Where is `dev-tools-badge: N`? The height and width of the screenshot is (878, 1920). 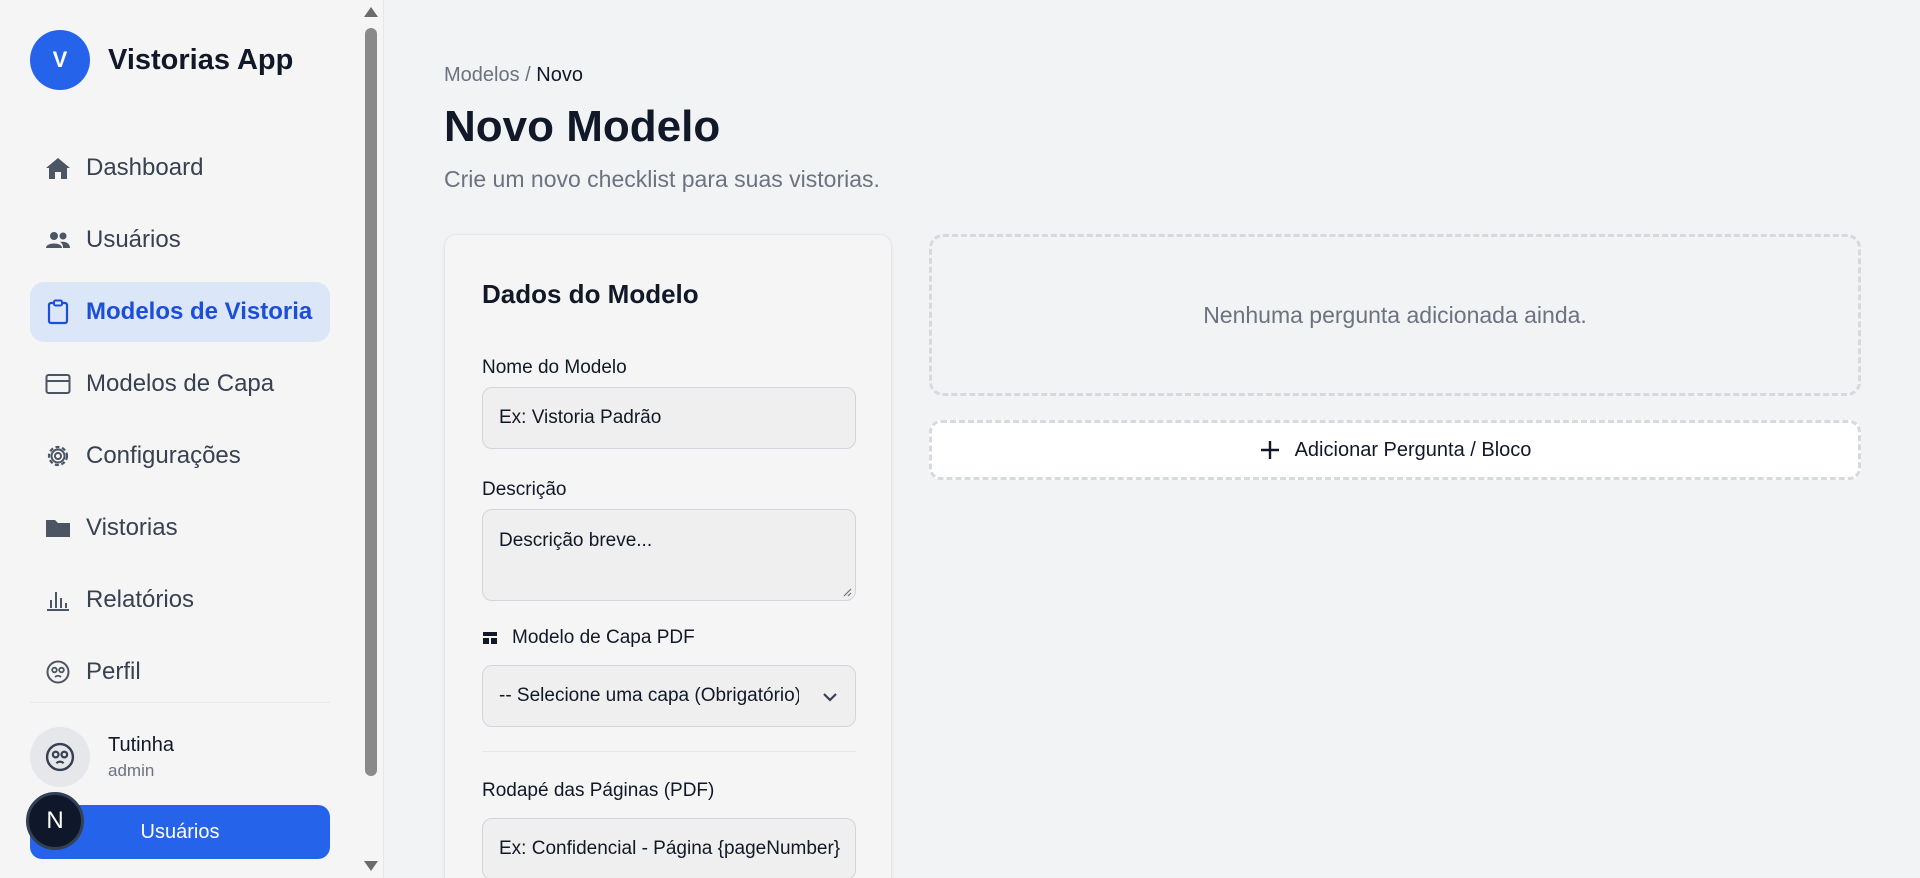
dev-tools-badge: N is located at coordinates (55, 821).